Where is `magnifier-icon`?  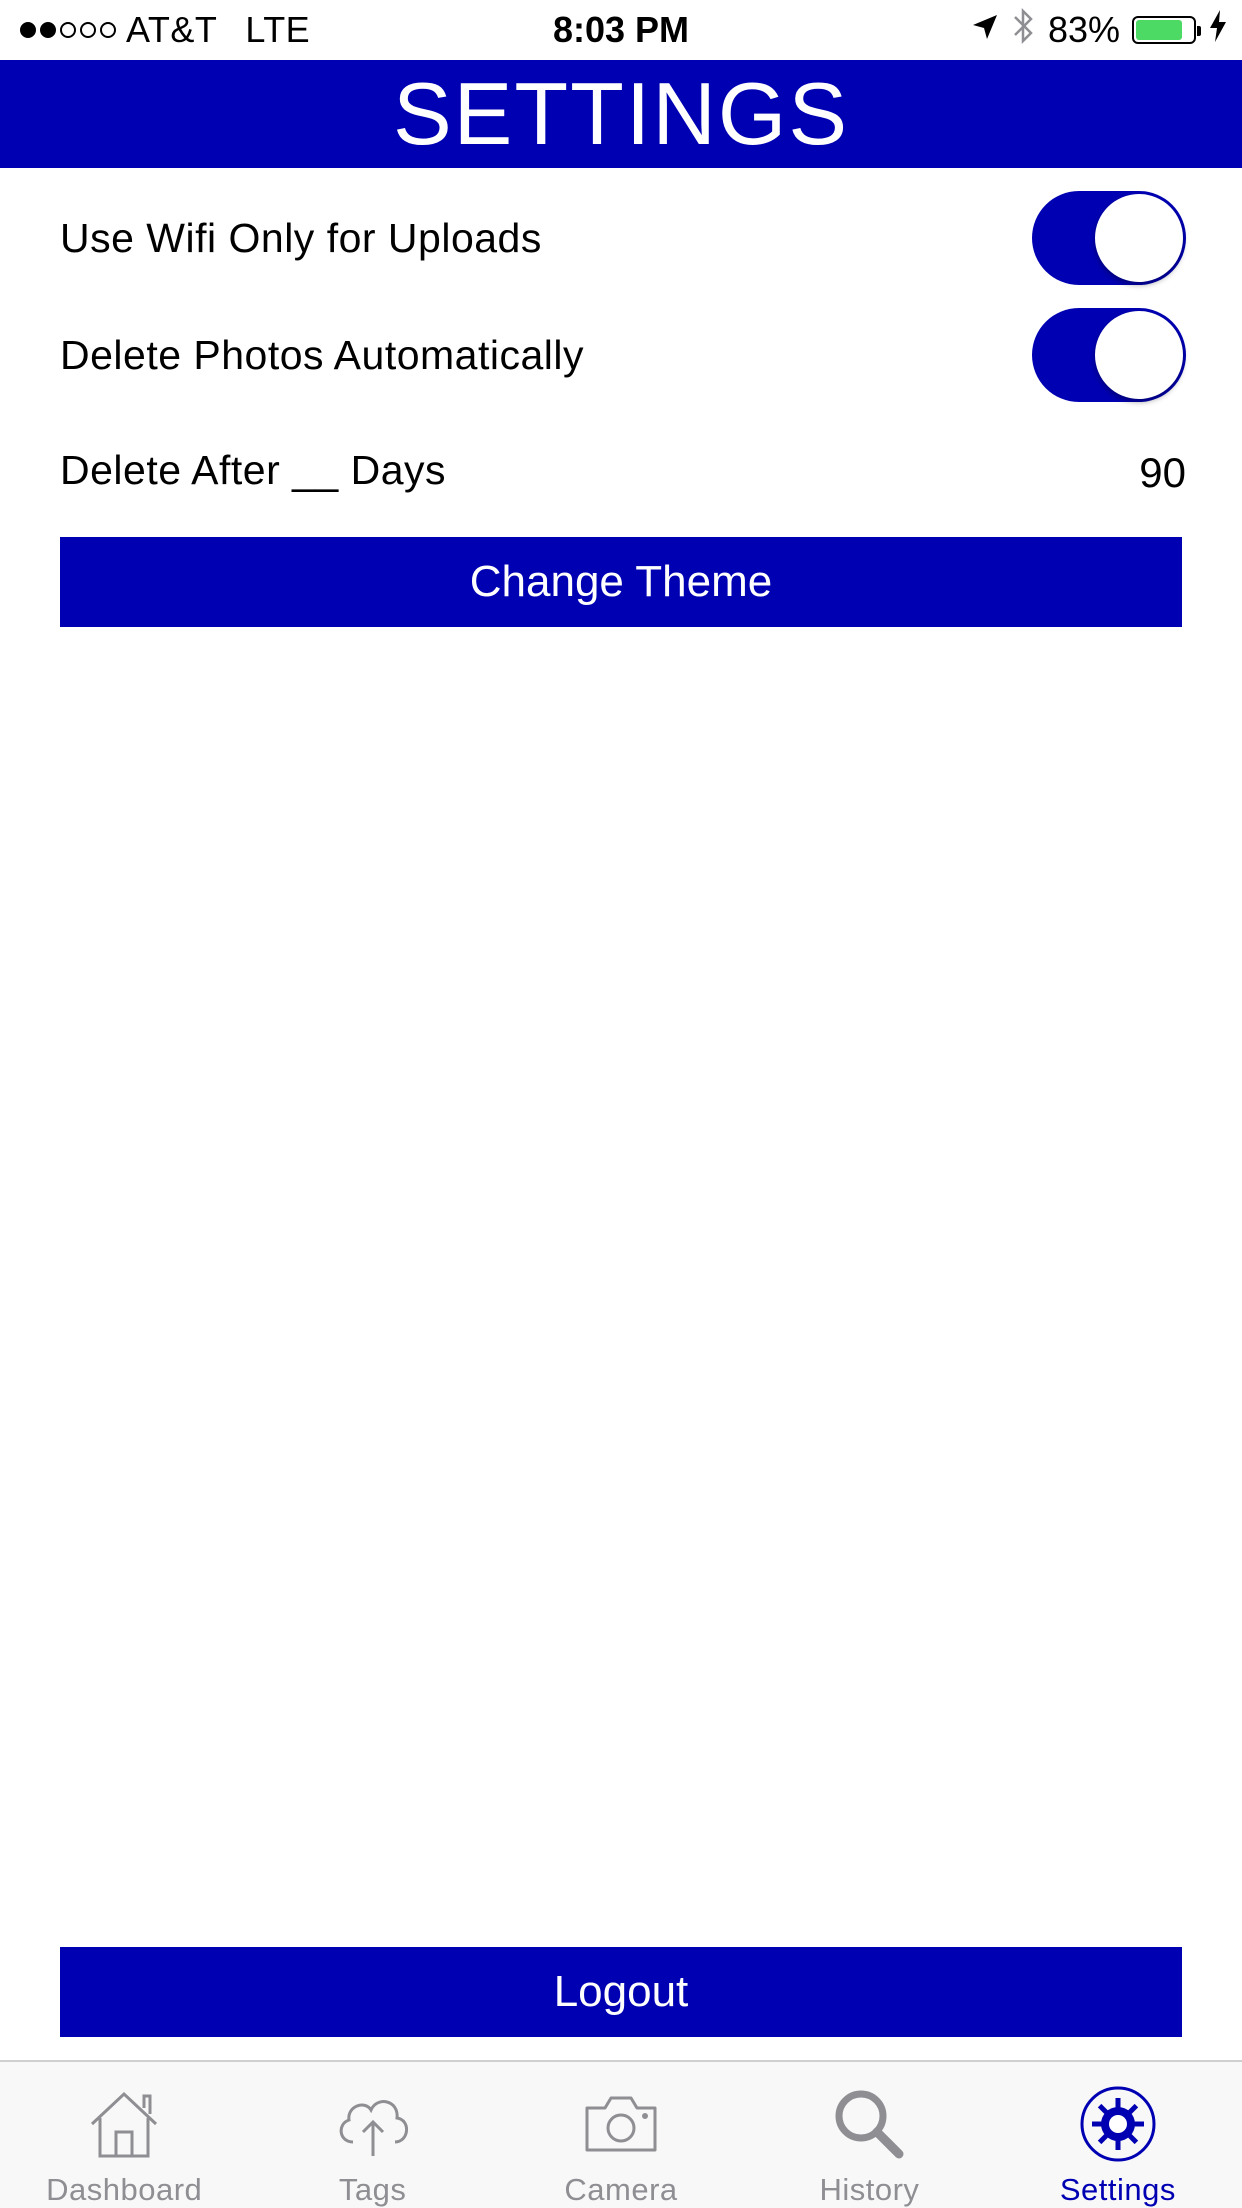 magnifier-icon is located at coordinates (869, 2124).